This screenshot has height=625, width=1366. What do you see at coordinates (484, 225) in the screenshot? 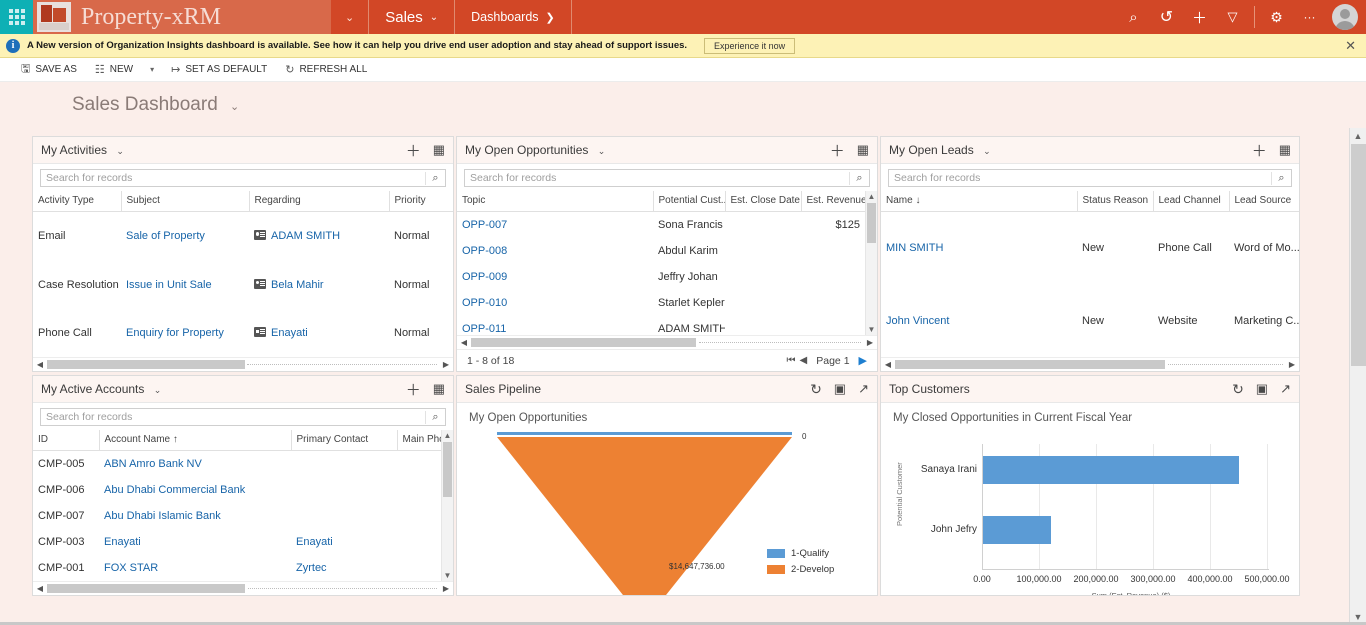
I see `topic-link: OPP-007` at bounding box center [484, 225].